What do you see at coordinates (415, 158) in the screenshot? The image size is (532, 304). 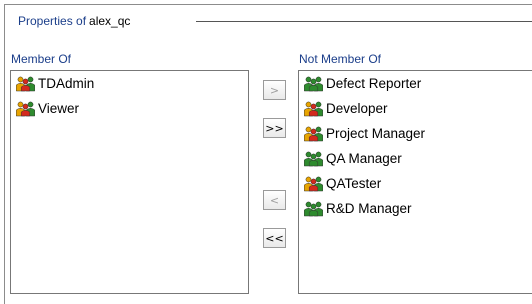 I see `list-item: QA Manager` at bounding box center [415, 158].